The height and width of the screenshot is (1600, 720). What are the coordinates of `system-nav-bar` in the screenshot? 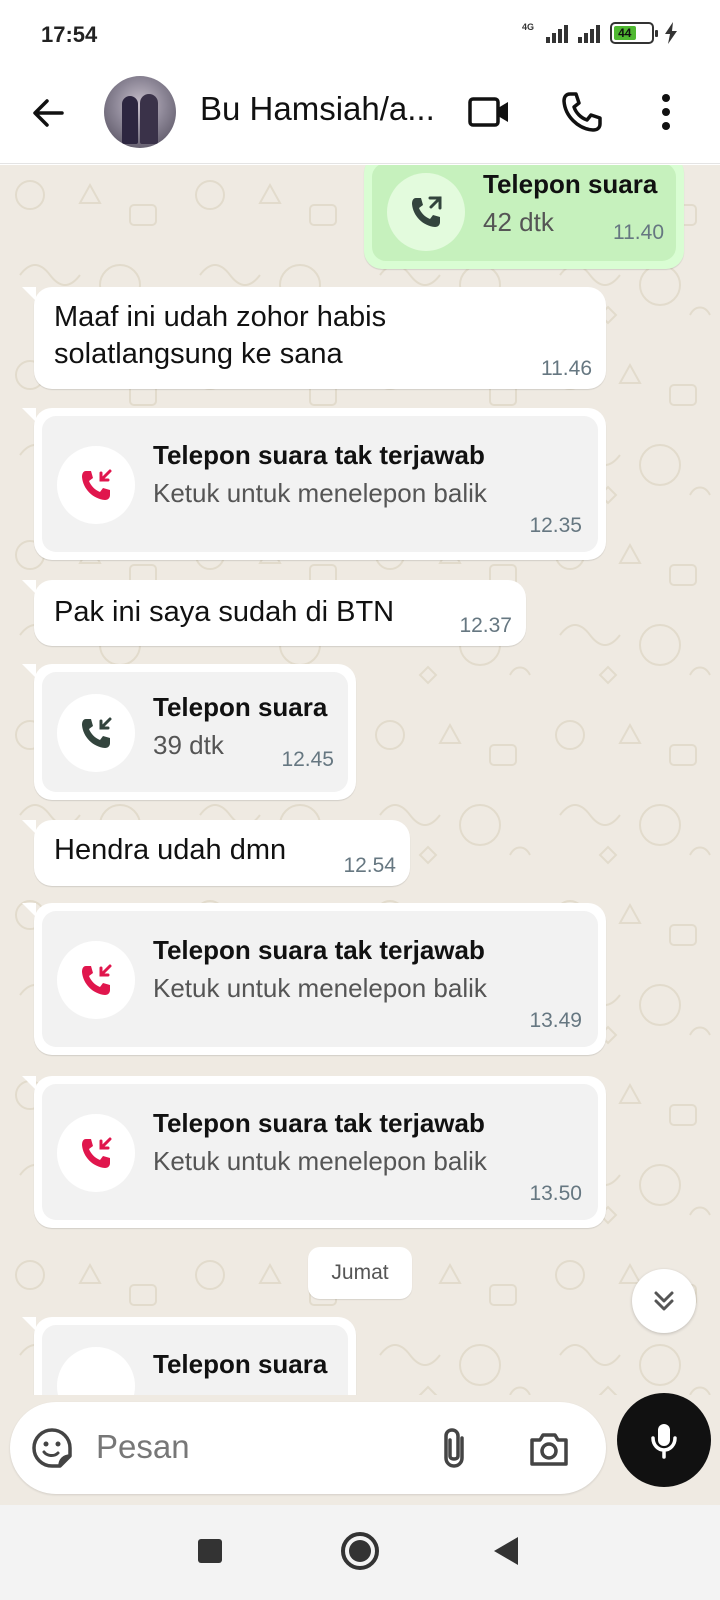 It's located at (360, 1552).